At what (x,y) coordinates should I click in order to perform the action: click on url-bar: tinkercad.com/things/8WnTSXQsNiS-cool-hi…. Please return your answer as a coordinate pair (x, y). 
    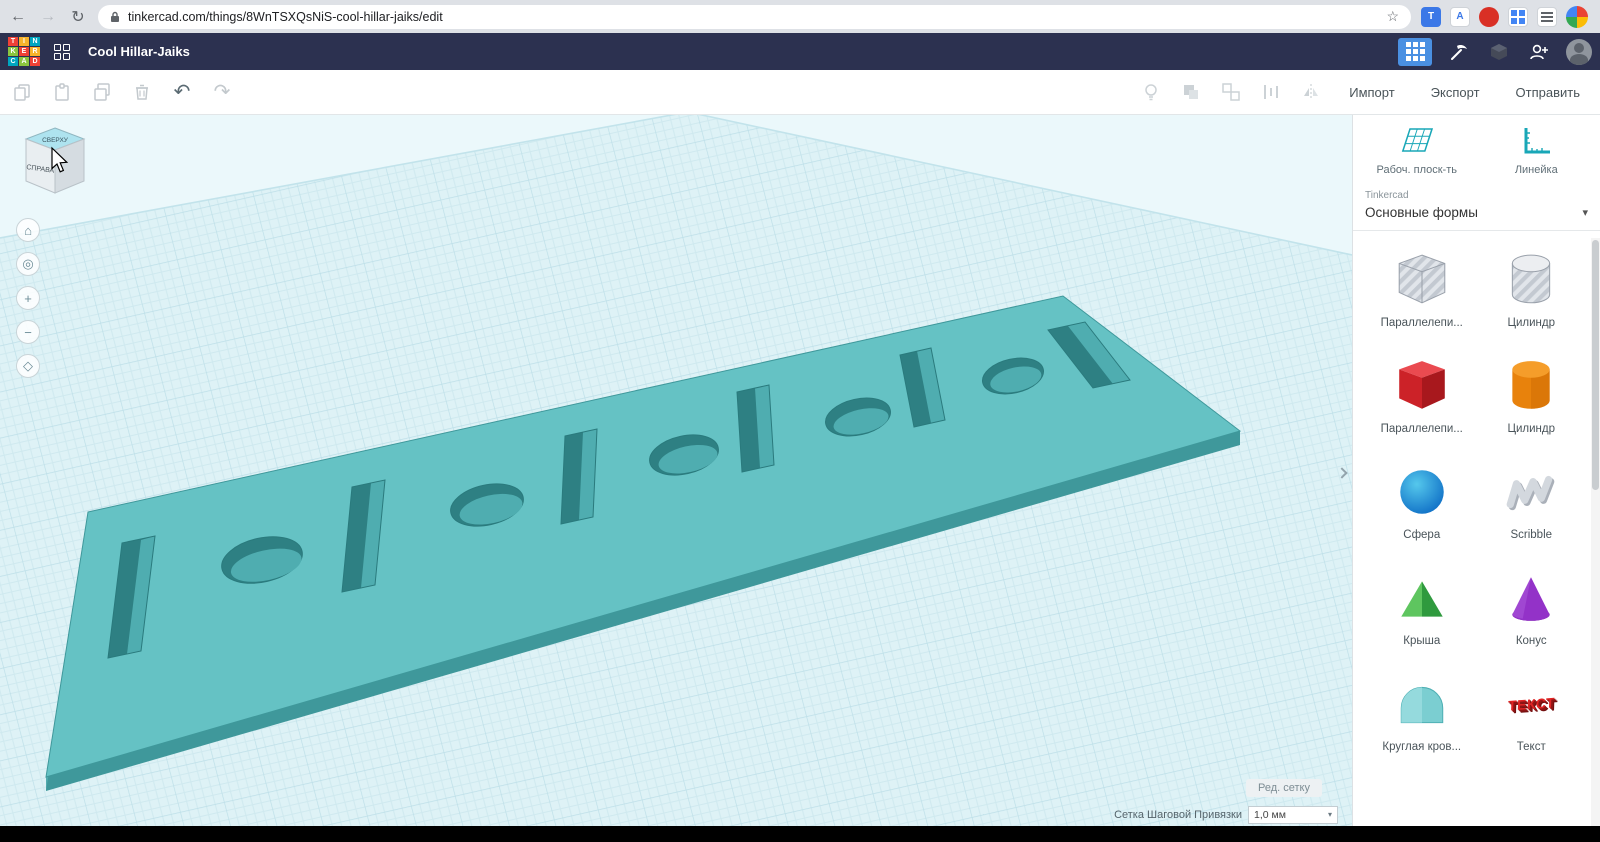
    Looking at the image, I should click on (754, 16).